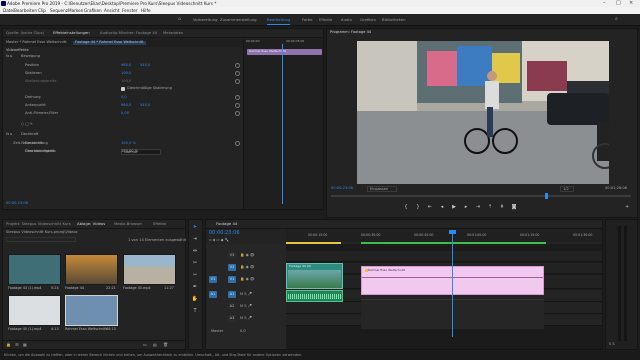 This screenshot has height=360, width=640. Describe the element at coordinates (454, 207) in the screenshot. I see `play-icon: ▶` at that location.